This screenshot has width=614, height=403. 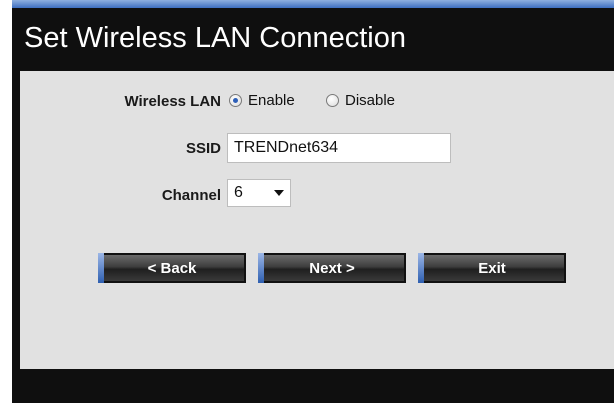 I want to click on channel-value: 6, so click(x=238, y=192).